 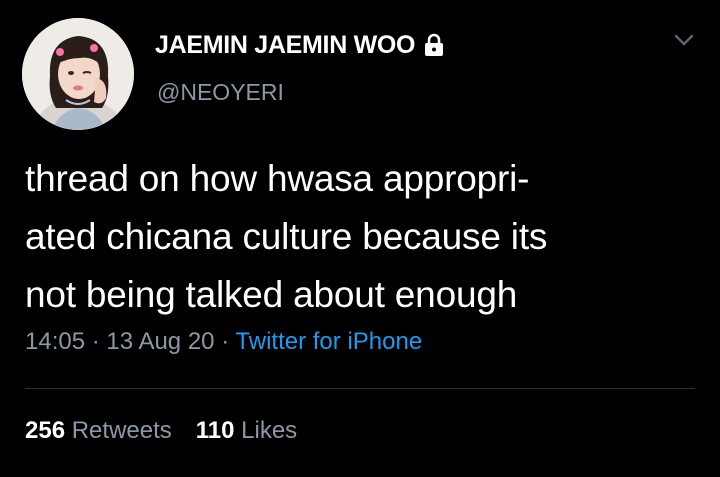 What do you see at coordinates (285, 45) in the screenshot?
I see `display-name: JAEMIN JAEMIN WOO` at bounding box center [285, 45].